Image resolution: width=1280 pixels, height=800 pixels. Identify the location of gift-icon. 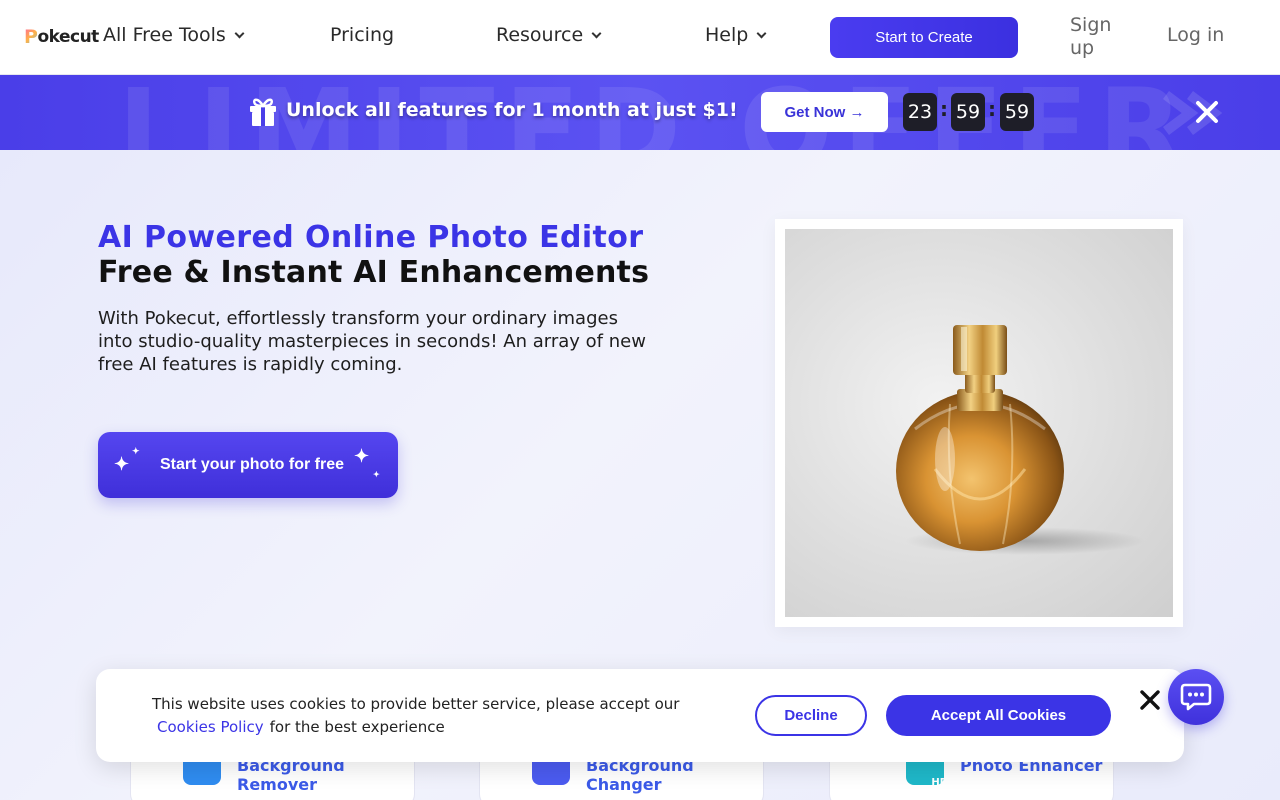
(263, 112).